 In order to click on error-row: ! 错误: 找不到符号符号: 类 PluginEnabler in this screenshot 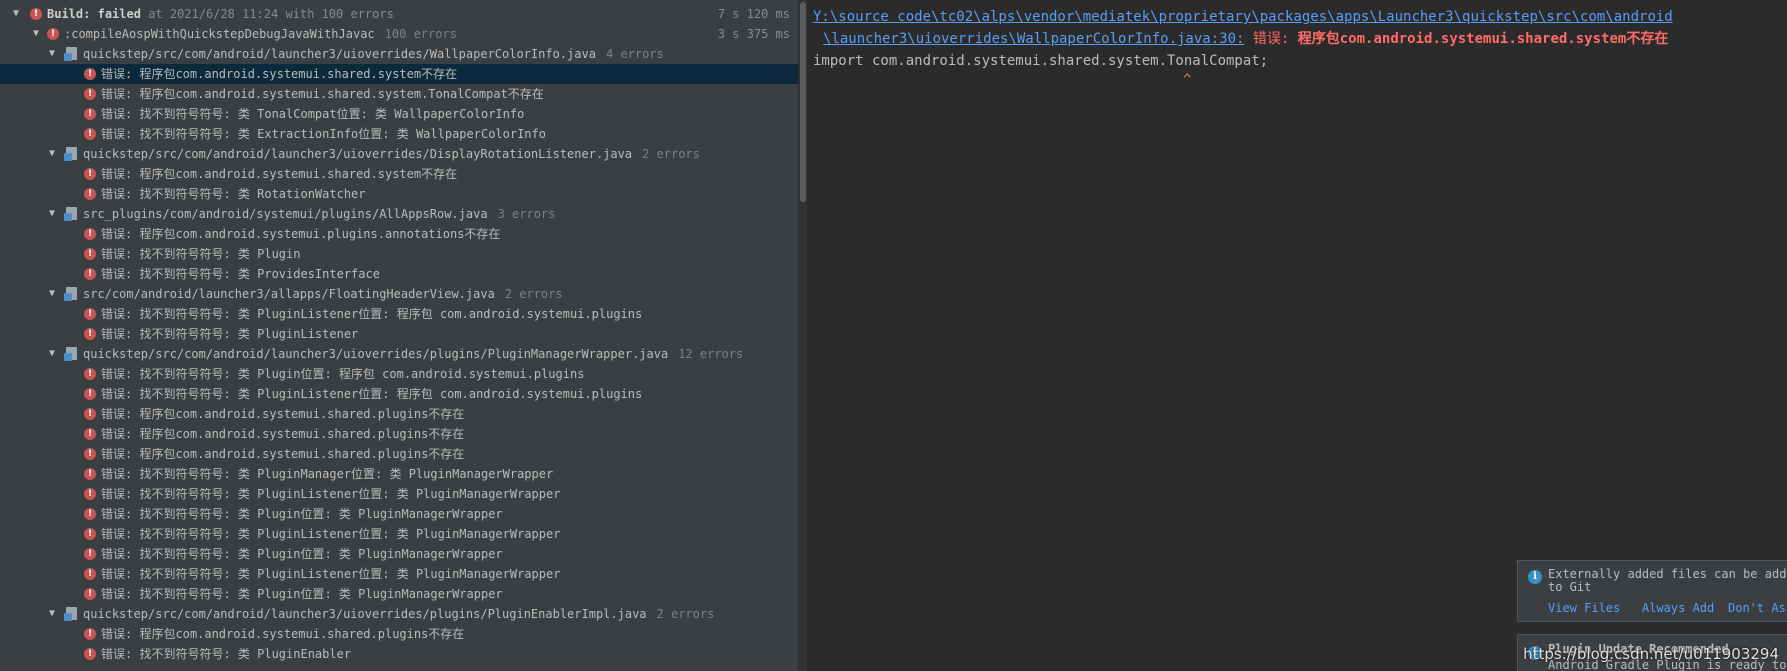, I will do `click(399, 654)`.